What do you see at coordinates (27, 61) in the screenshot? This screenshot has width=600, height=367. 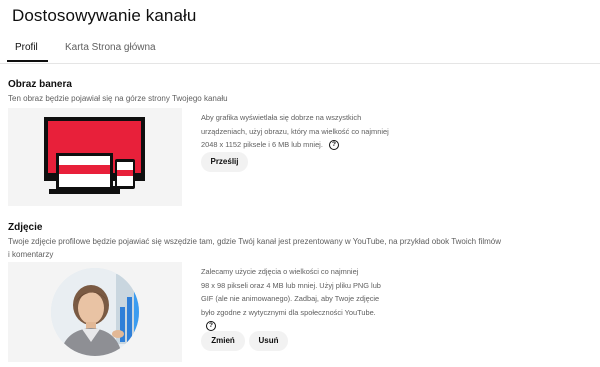 I see `active-tab-indicator` at bounding box center [27, 61].